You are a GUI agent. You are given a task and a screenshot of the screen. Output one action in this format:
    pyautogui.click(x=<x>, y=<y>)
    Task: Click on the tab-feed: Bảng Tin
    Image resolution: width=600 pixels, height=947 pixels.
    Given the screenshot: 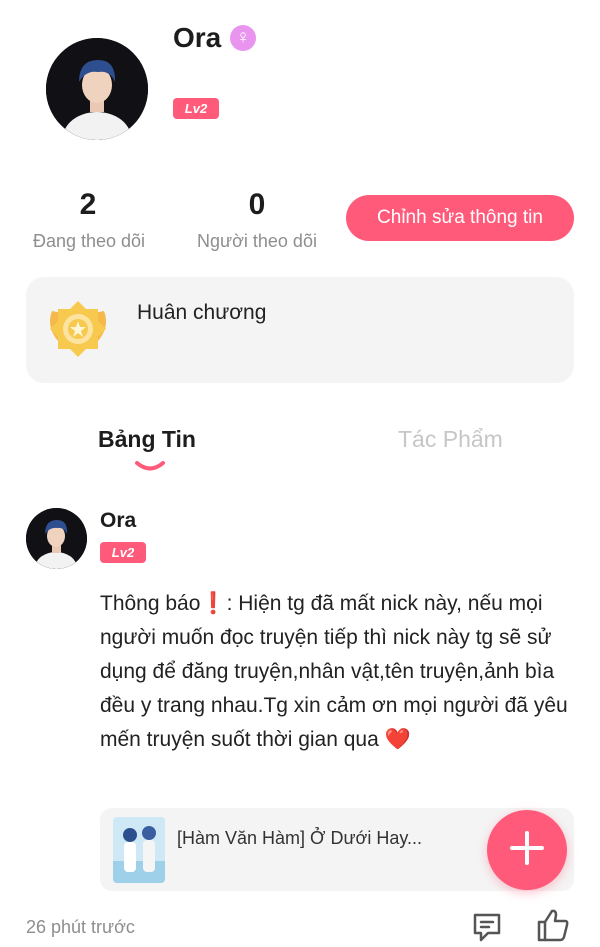 What is the action you would take?
    pyautogui.click(x=147, y=439)
    